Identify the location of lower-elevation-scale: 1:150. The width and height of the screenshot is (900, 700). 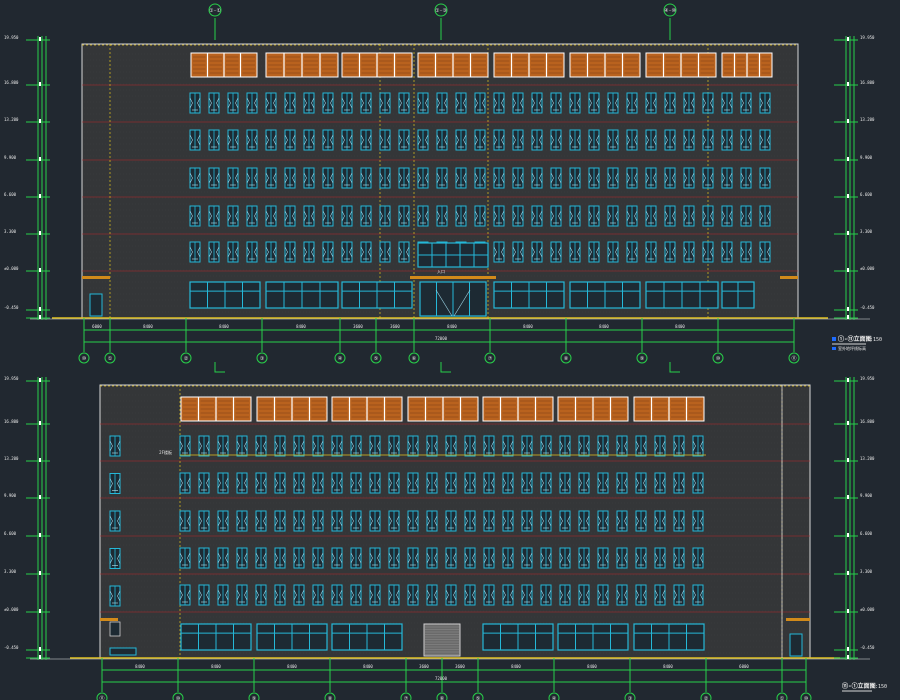
(879, 687).